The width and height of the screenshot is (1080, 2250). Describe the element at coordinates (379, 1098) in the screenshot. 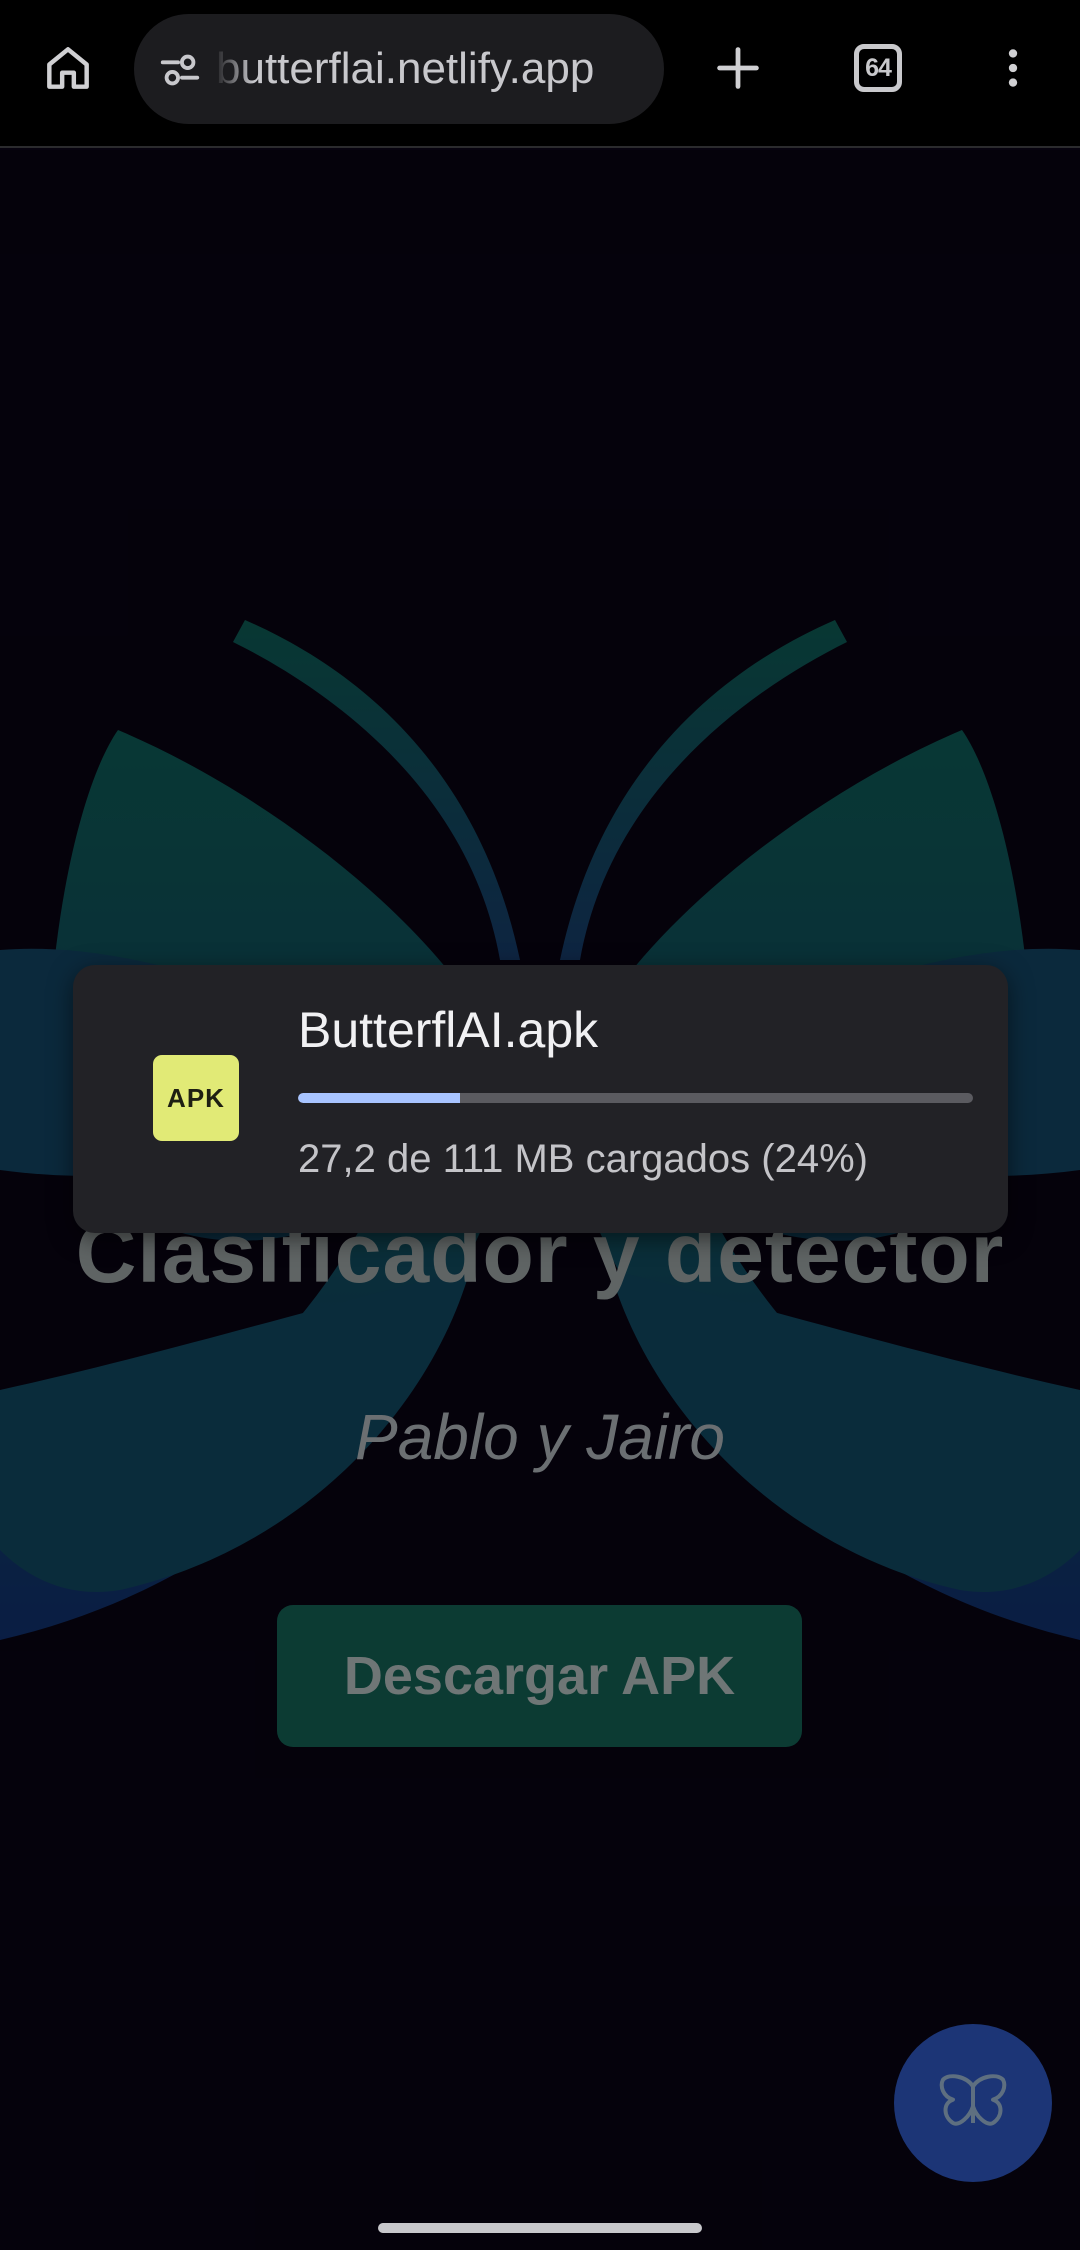

I see `download-progress-fill` at that location.